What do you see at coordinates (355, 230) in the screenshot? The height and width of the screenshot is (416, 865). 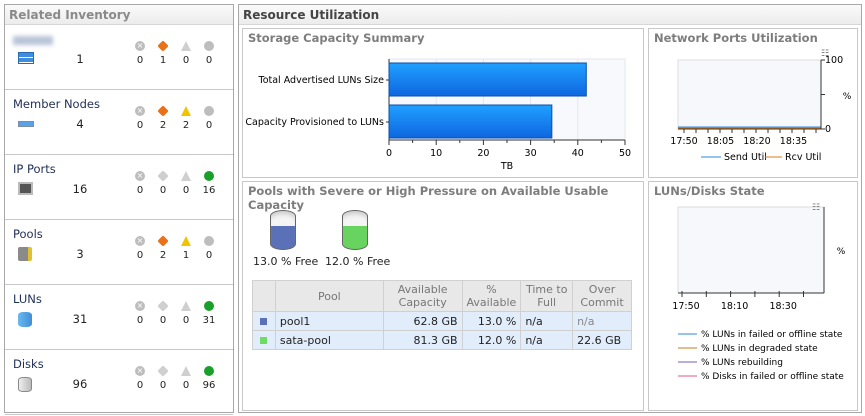 I see `cylinder-icon` at bounding box center [355, 230].